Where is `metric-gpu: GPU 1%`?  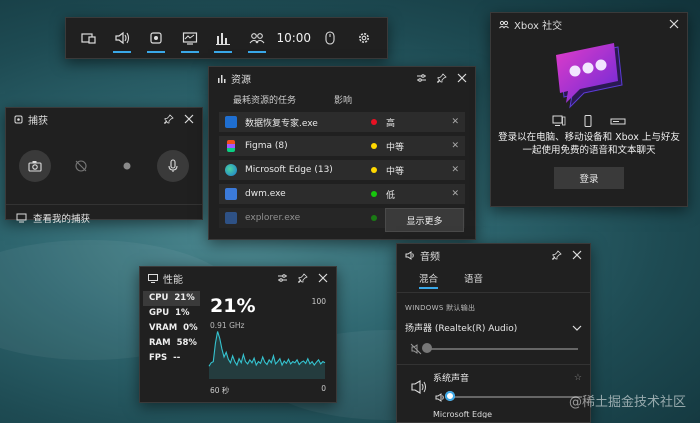 metric-gpu: GPU 1% is located at coordinates (171, 313).